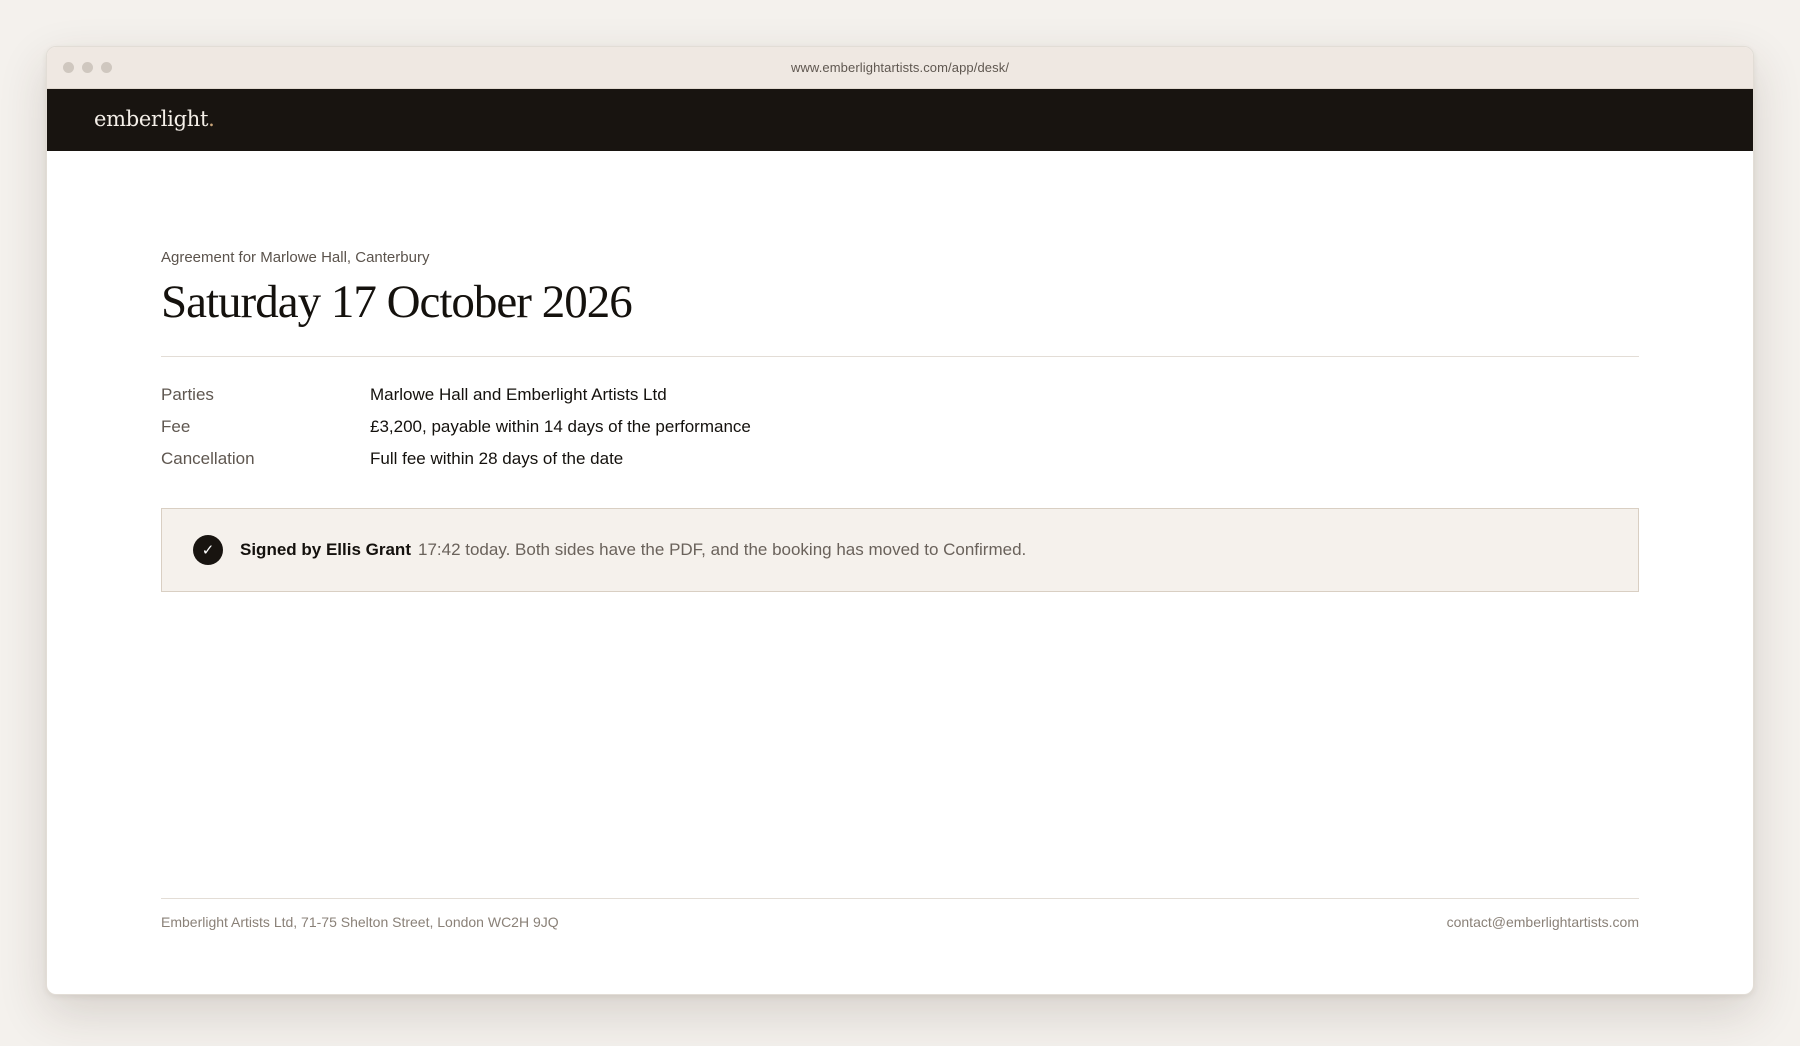 Image resolution: width=1800 pixels, height=1046 pixels. I want to click on address-bar: www.emberlightartists.com/app/desk/, so click(900, 67).